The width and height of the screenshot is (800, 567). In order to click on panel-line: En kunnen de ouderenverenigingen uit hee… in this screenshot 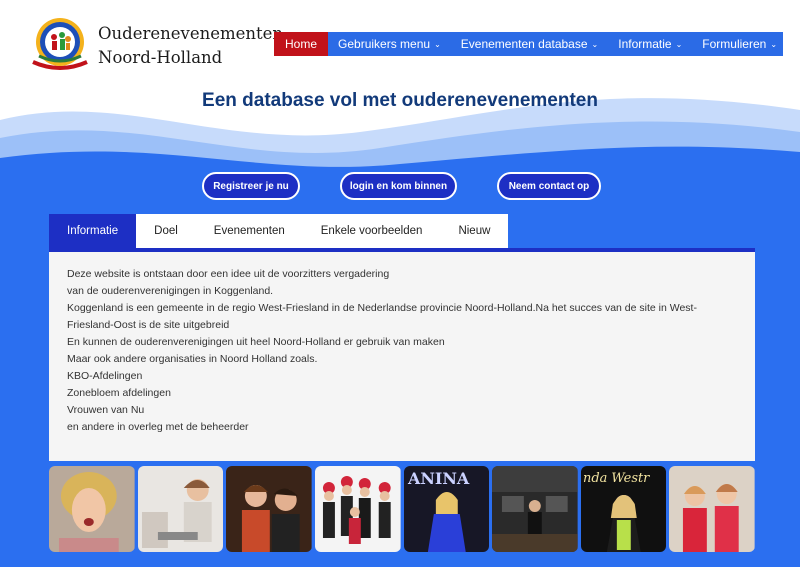, I will do `click(256, 342)`.